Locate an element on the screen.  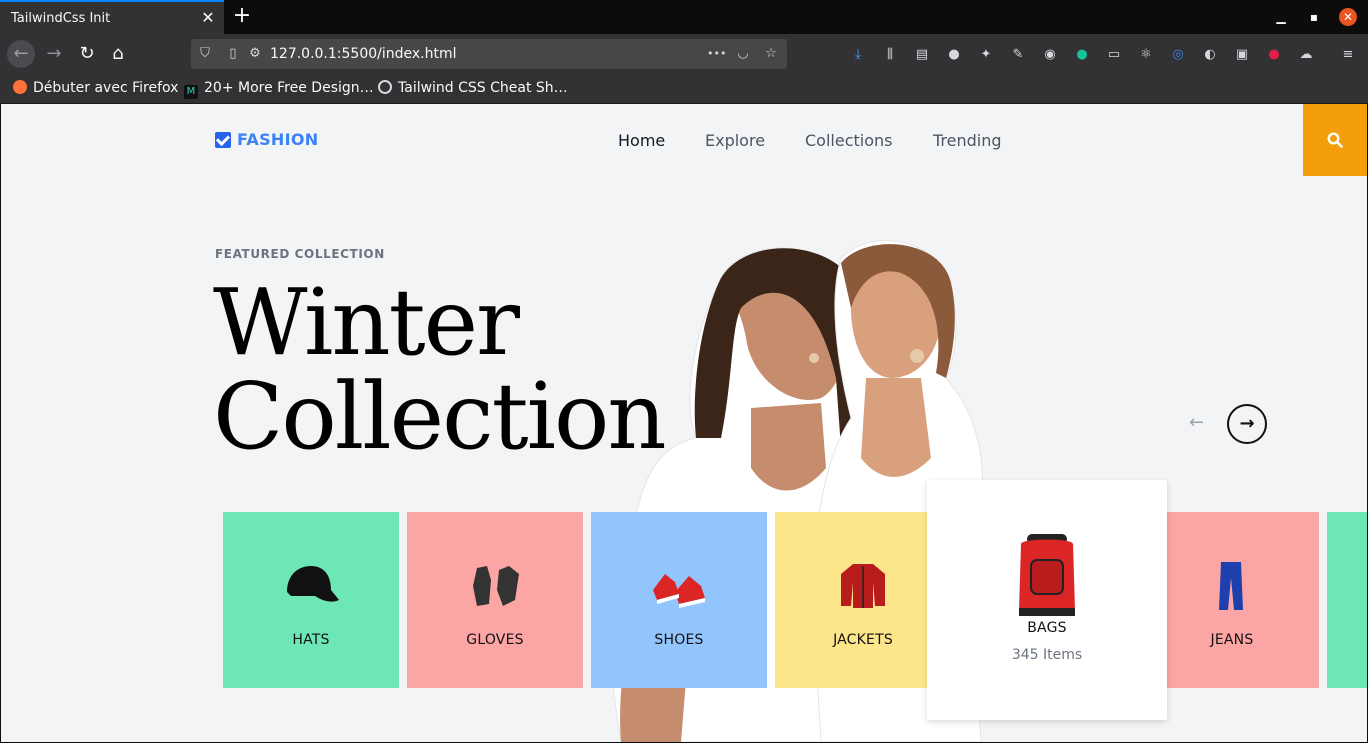
bookmark-label: Débuter avec Firefox is located at coordinates (106, 88).